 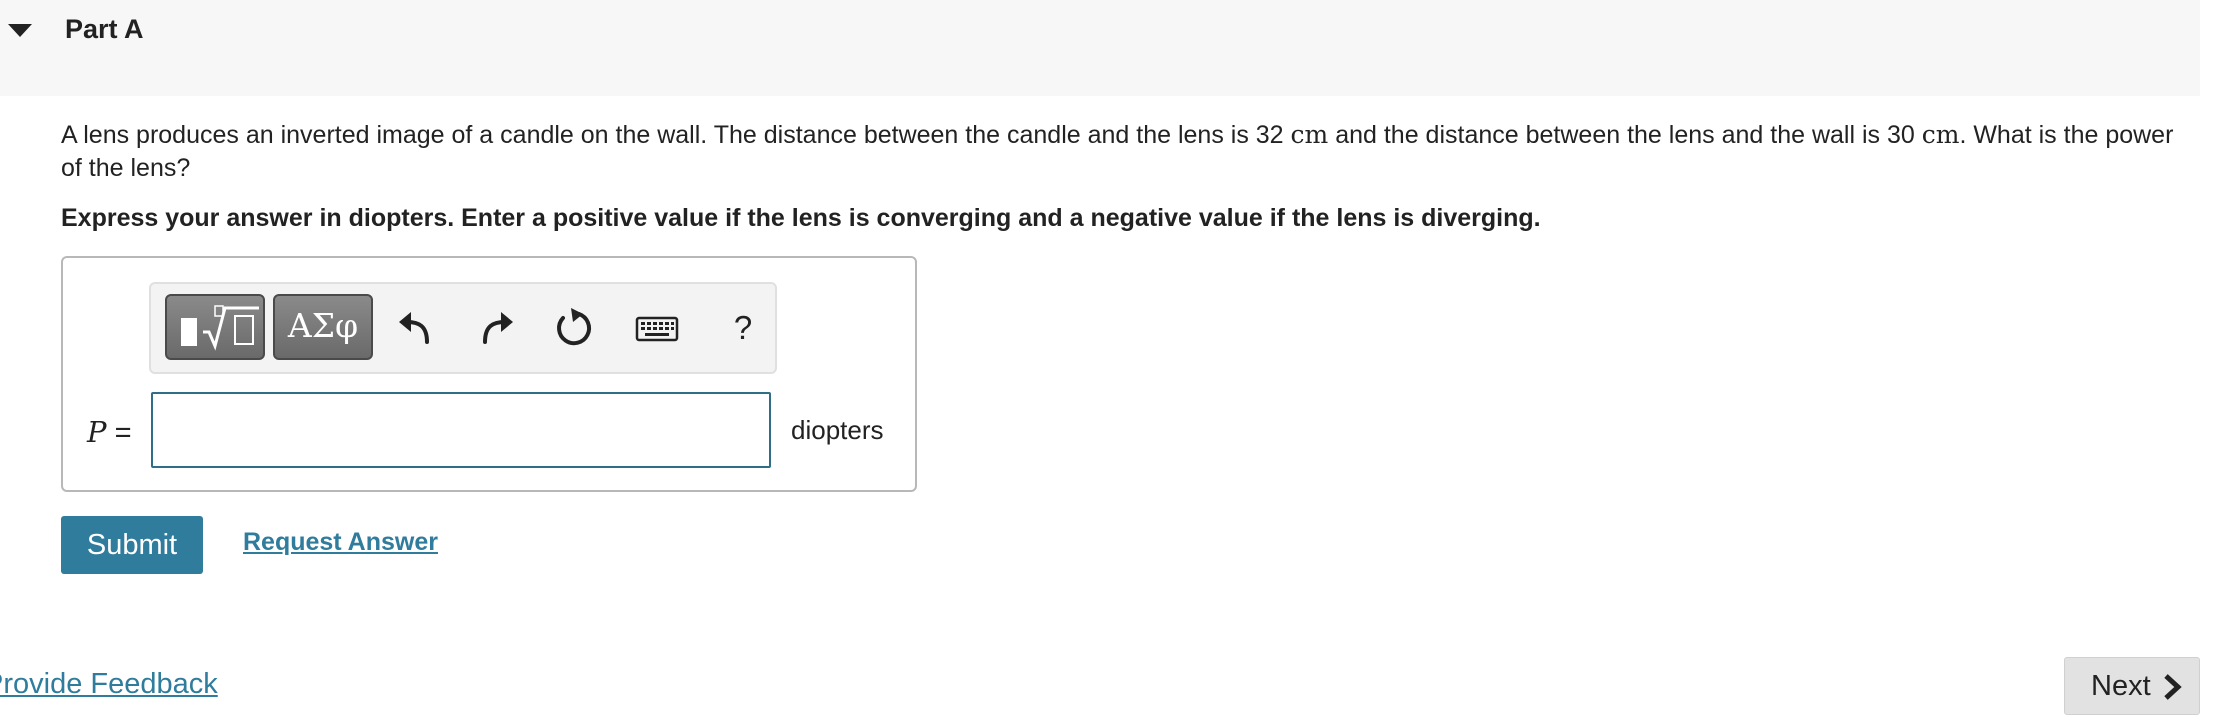 I want to click on variable-label: P =, so click(x=109, y=432).